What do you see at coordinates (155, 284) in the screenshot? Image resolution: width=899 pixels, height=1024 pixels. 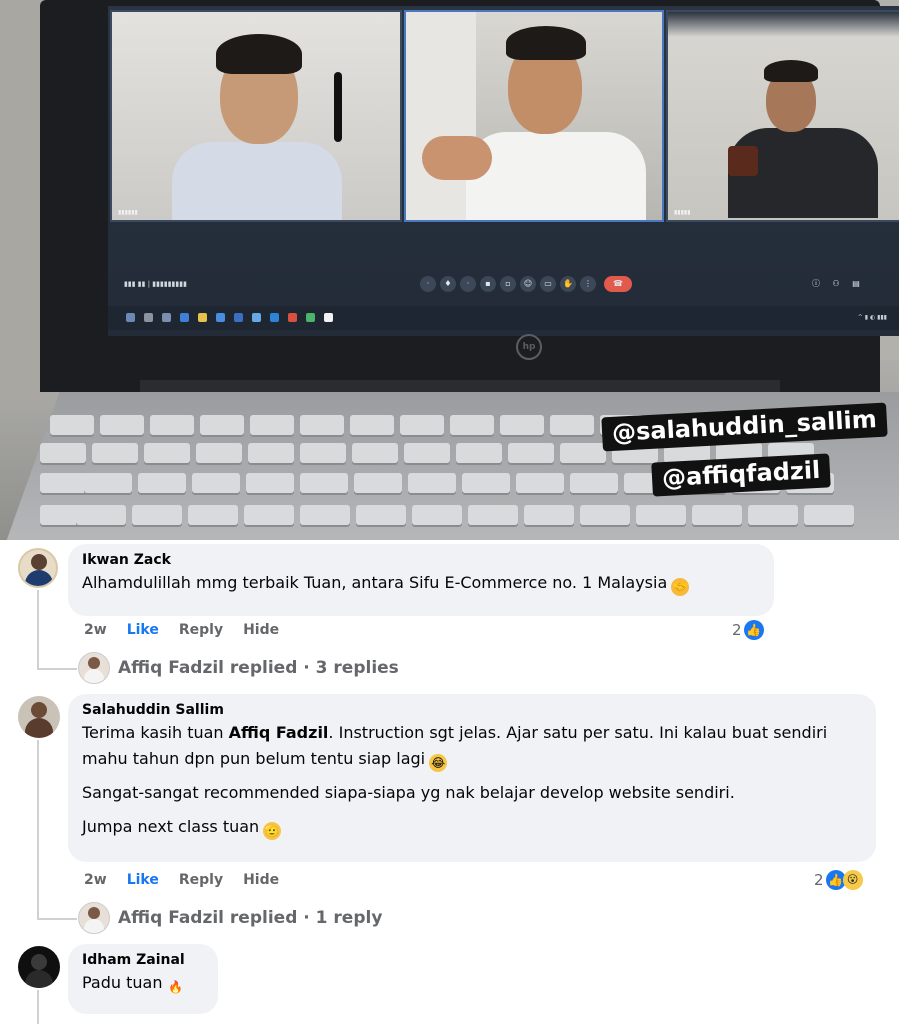 I see `meeting-time: ▮▮▮ ▮▮ | ▮▮▮▮▮▮▮▮▮` at bounding box center [155, 284].